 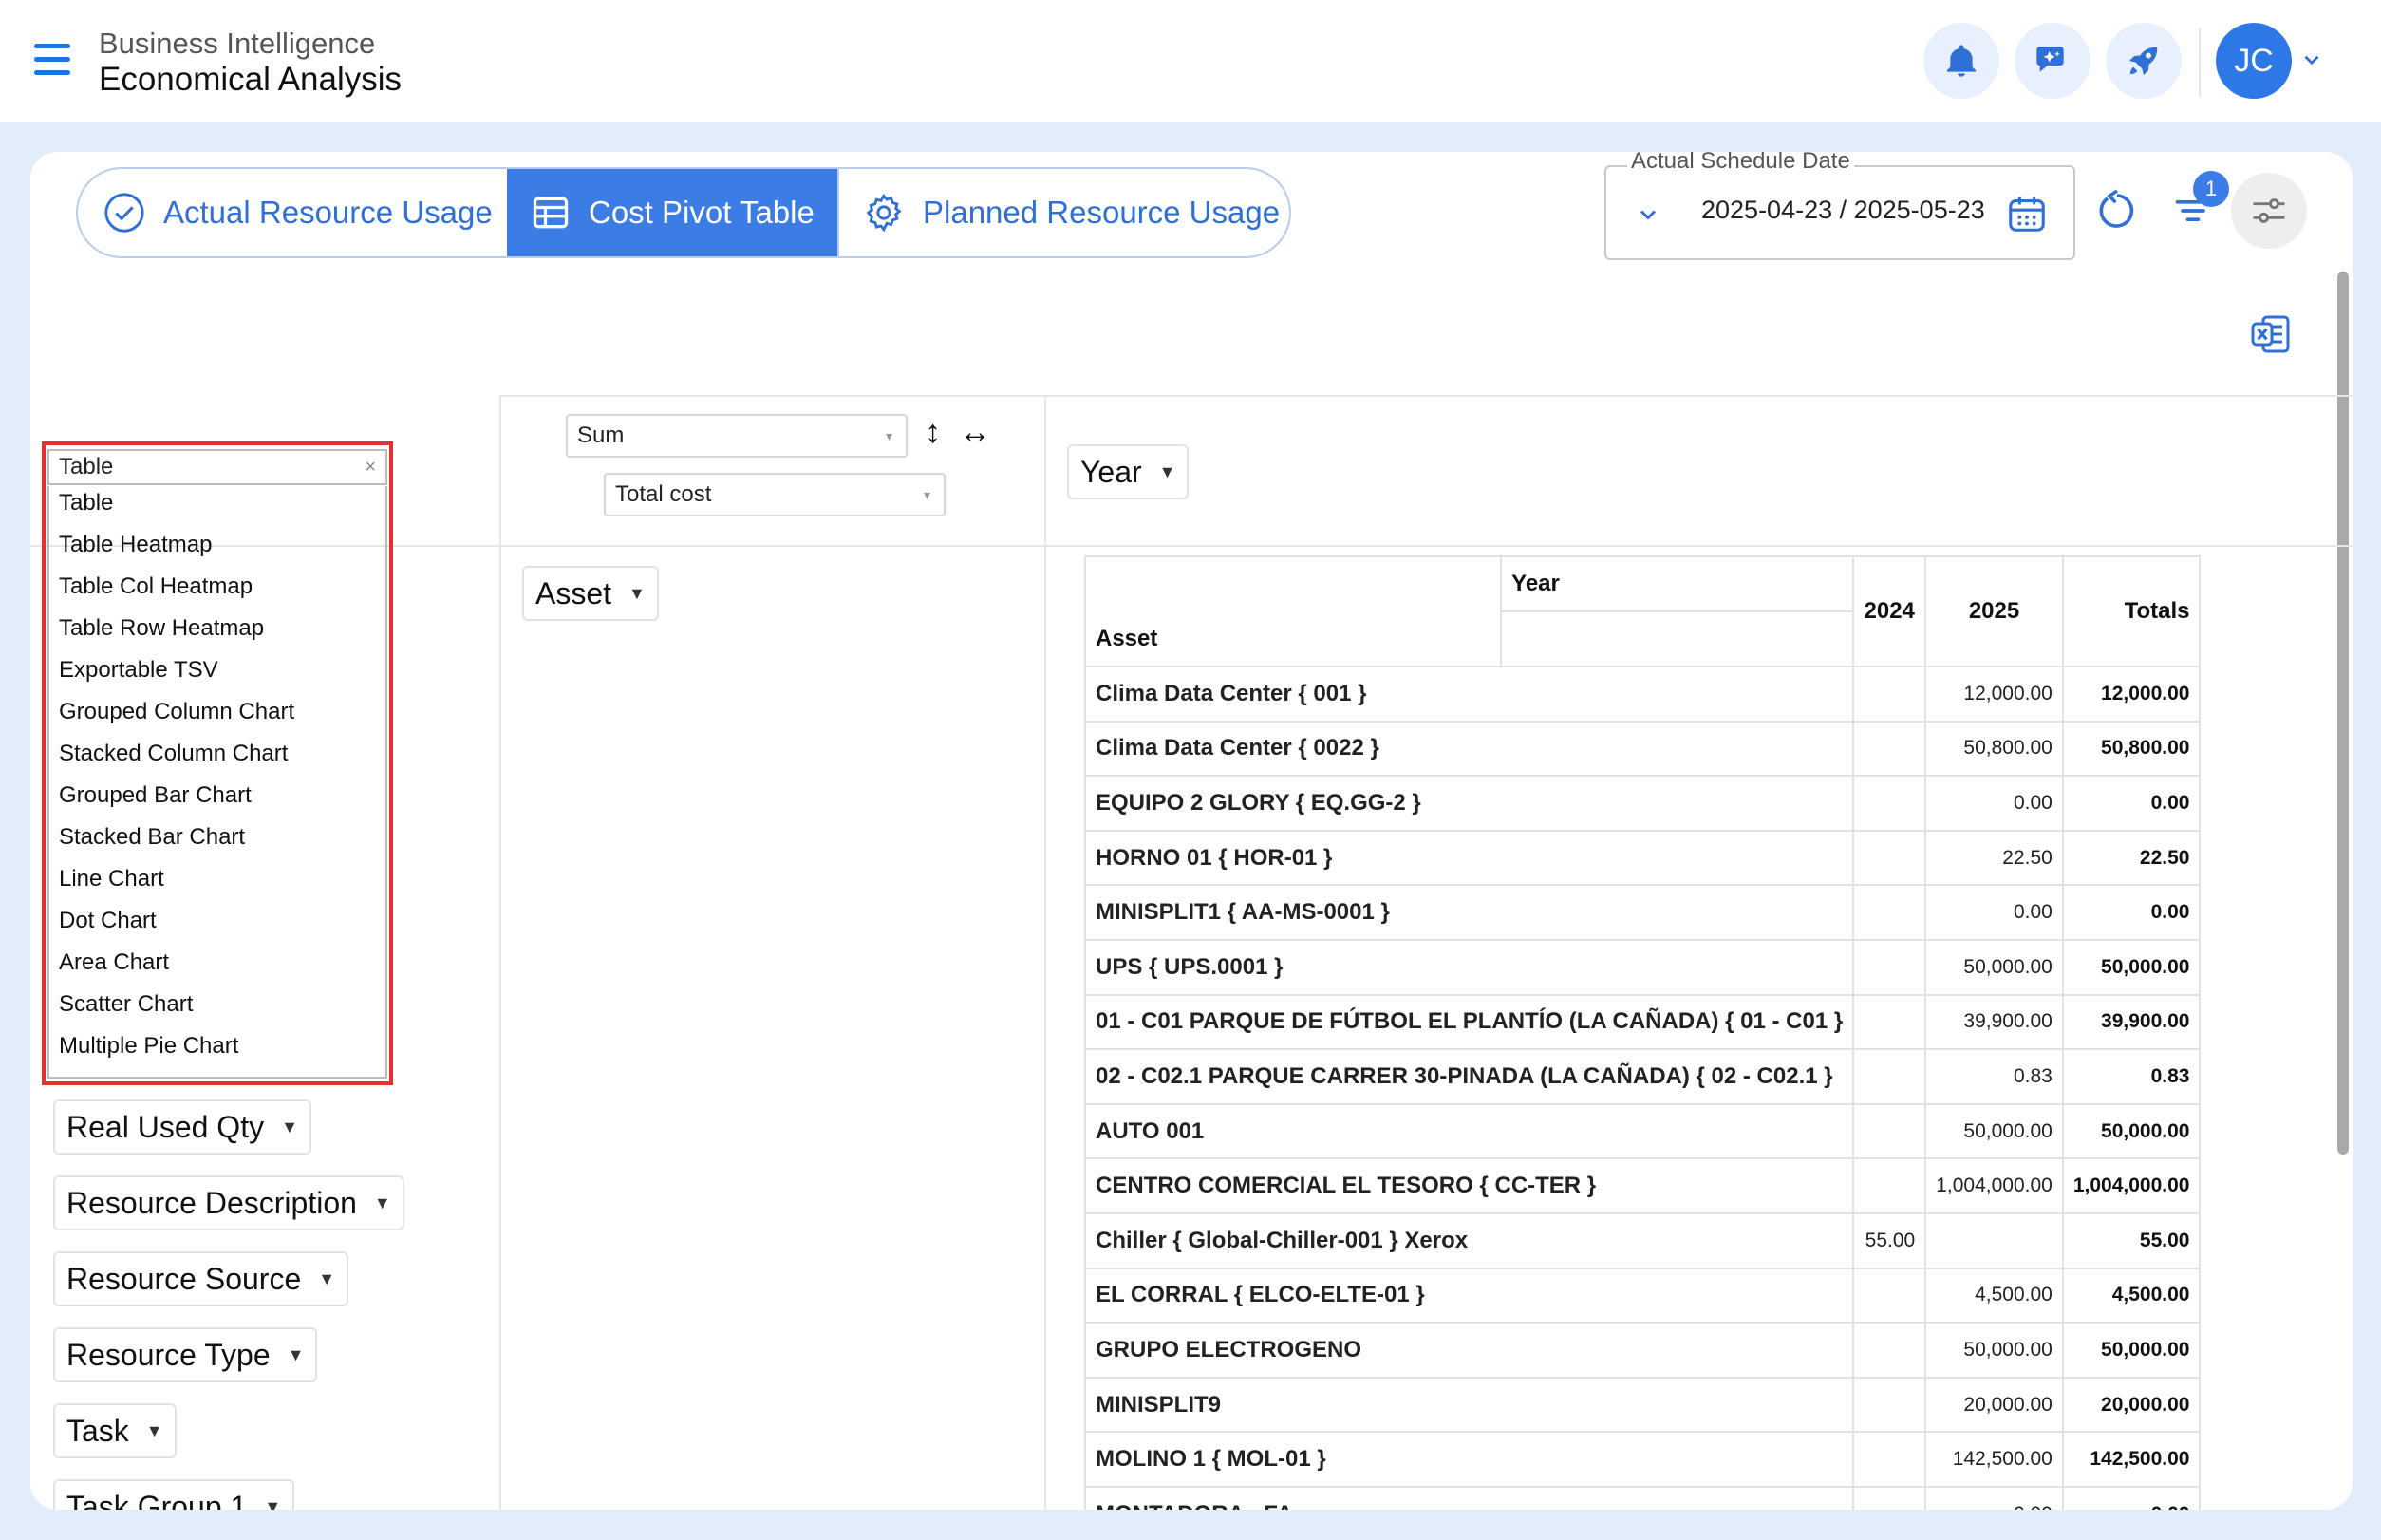 I want to click on cell-total: 50,000.00, so click(x=2131, y=1351).